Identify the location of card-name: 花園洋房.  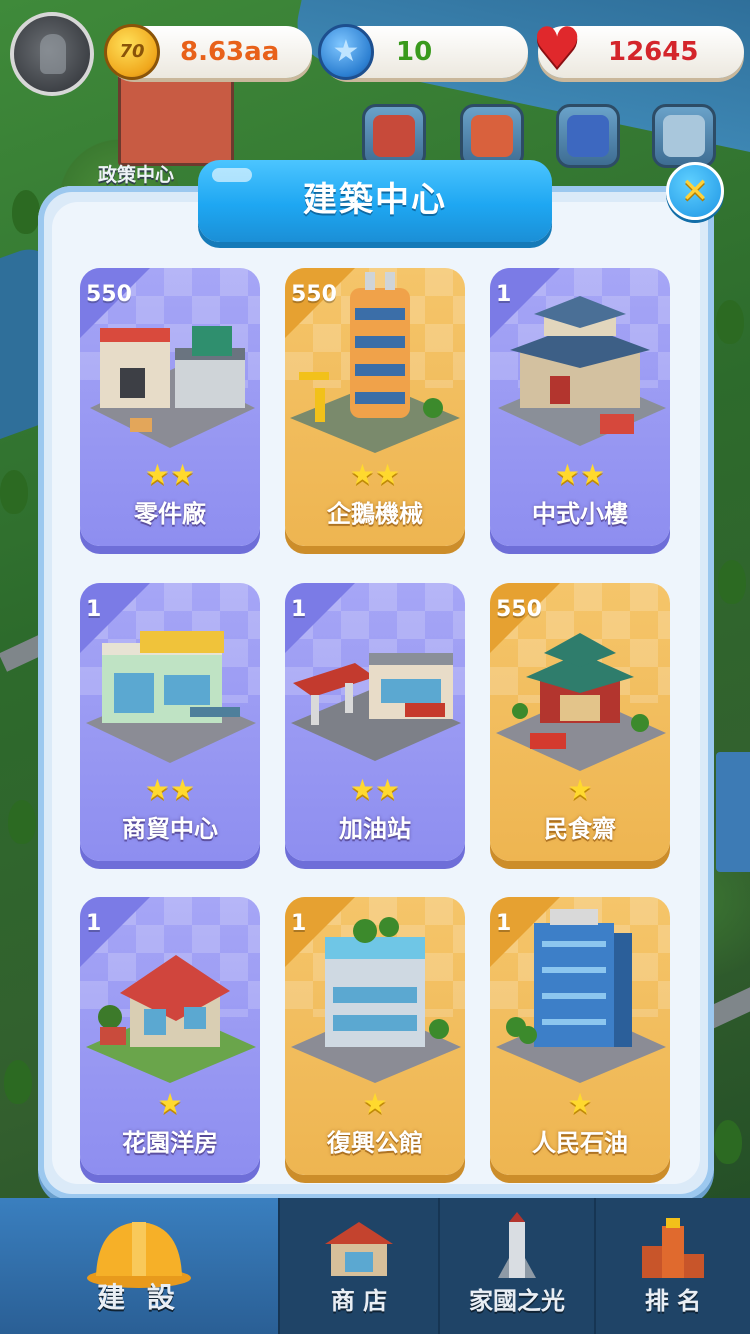
(170, 1143).